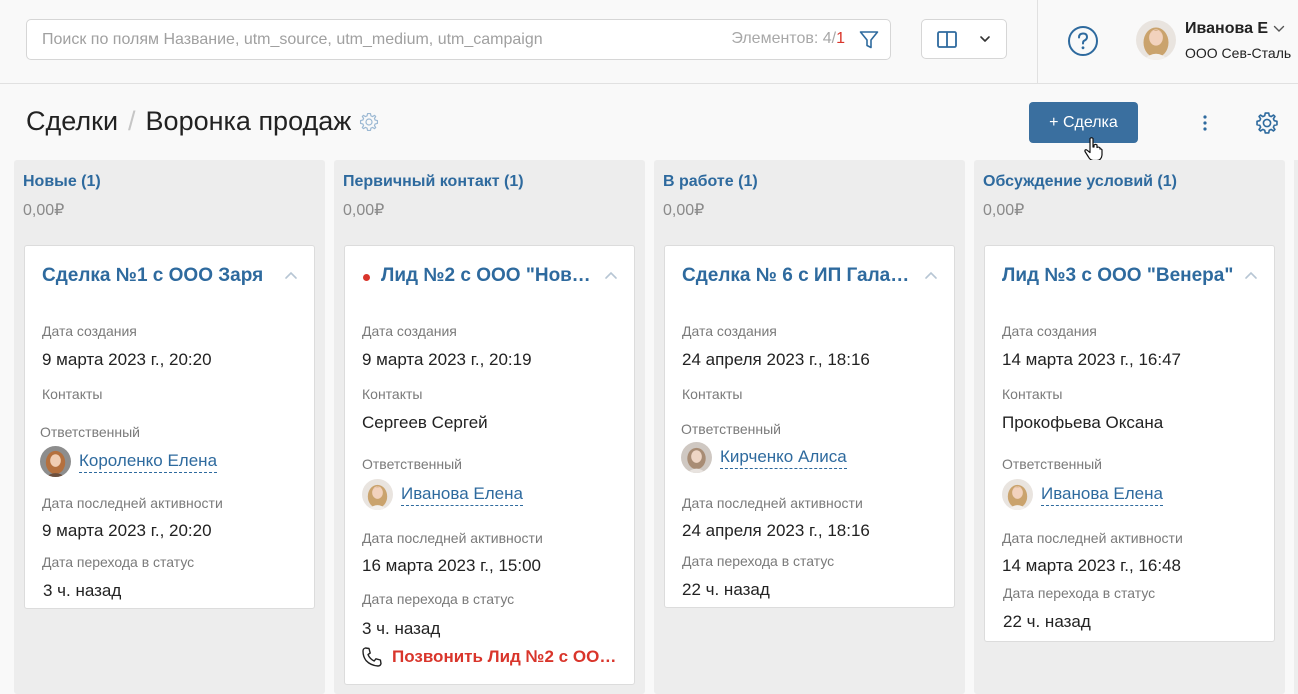 Image resolution: width=1298 pixels, height=694 pixels. I want to click on divider, so click(1037, 42).